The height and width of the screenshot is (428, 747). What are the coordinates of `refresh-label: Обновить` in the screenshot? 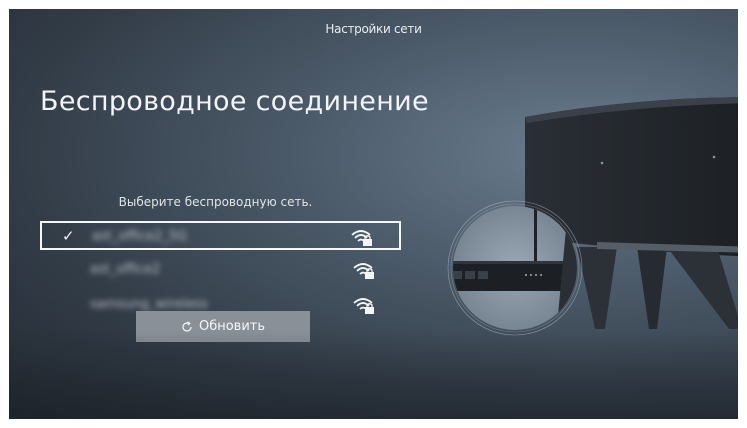 It's located at (232, 326).